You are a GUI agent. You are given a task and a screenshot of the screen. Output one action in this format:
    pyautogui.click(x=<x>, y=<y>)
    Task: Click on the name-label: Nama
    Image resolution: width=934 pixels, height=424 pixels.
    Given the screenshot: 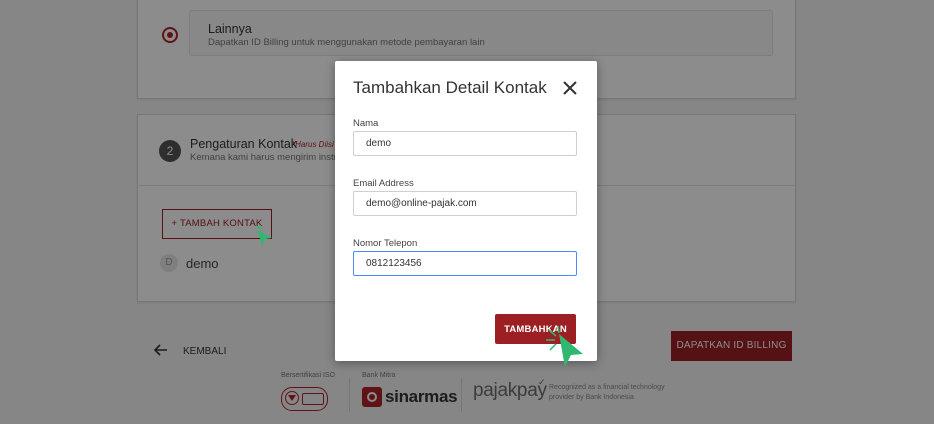 What is the action you would take?
    pyautogui.click(x=366, y=123)
    